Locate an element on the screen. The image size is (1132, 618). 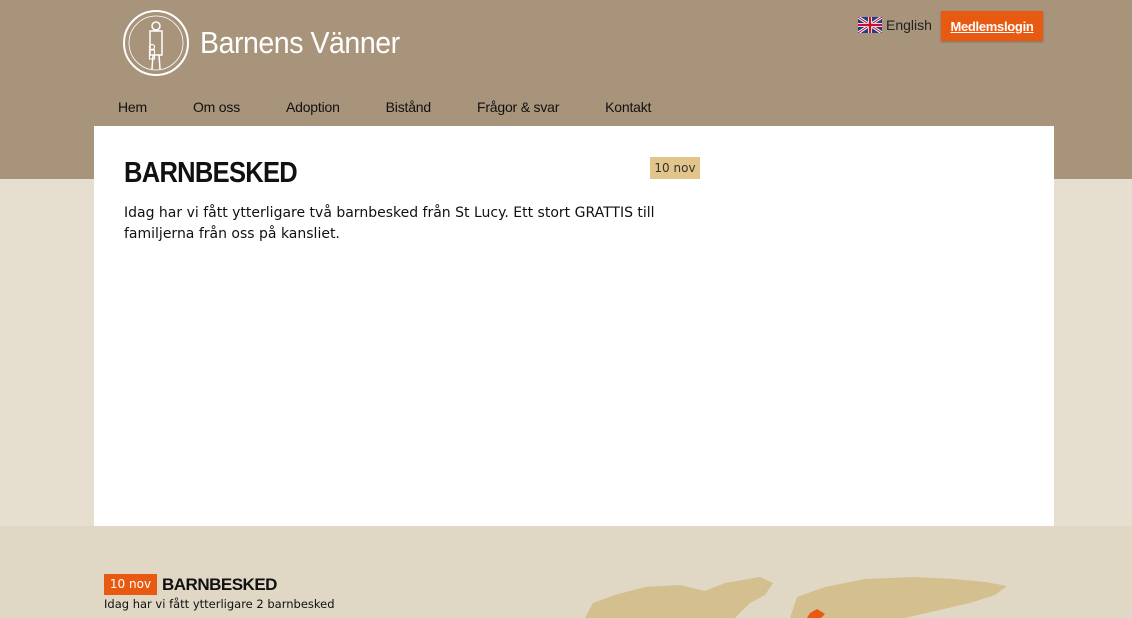
nav-item-bistand: Bistånd is located at coordinates (408, 107).